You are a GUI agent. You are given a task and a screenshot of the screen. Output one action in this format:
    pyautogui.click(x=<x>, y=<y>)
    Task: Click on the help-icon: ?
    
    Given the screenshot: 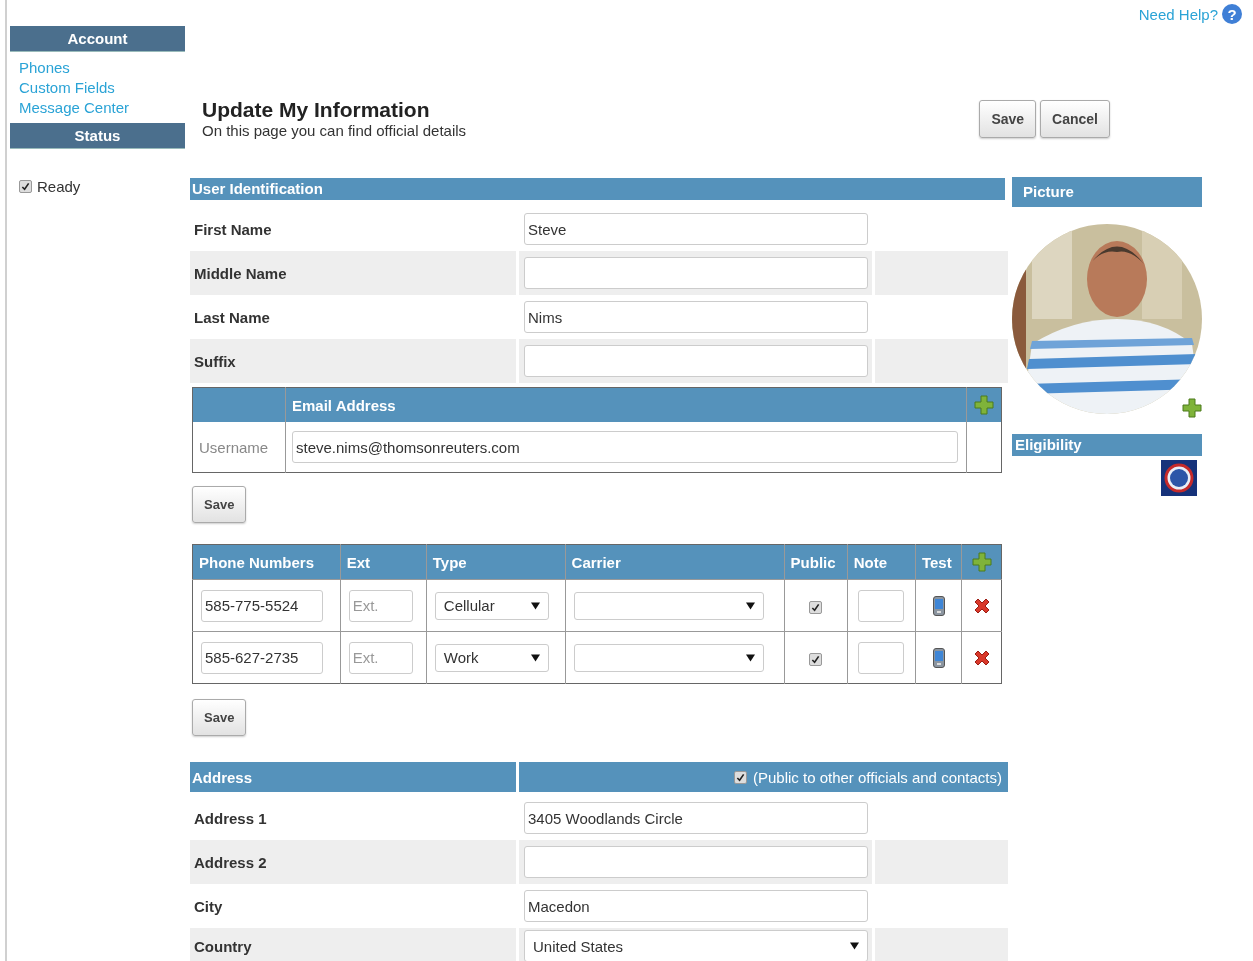 What is the action you would take?
    pyautogui.click(x=1232, y=14)
    